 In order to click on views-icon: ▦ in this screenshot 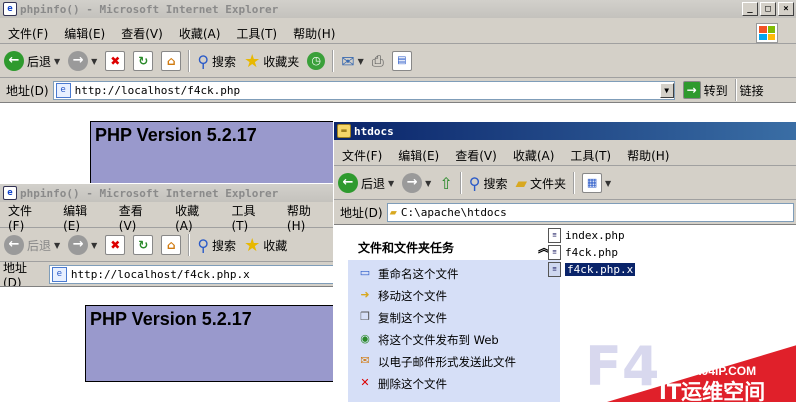, I will do `click(592, 183)`.